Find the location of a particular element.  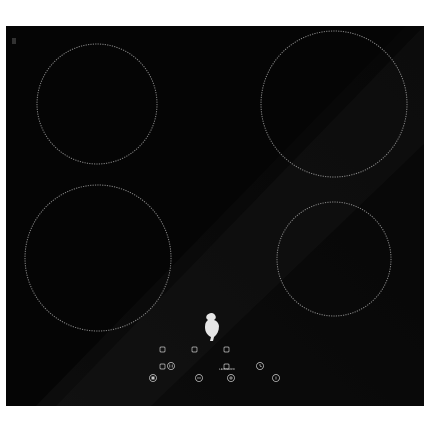

brand-label: LEONARD is located at coordinates (227, 369).